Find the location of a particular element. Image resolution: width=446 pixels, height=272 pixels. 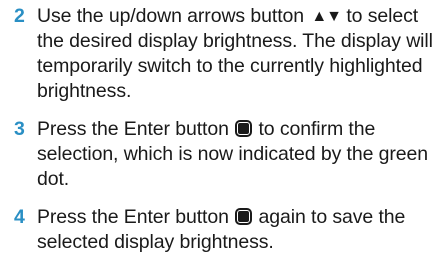

step-text-before: Use the up/down arrows button is located at coordinates (173, 16).